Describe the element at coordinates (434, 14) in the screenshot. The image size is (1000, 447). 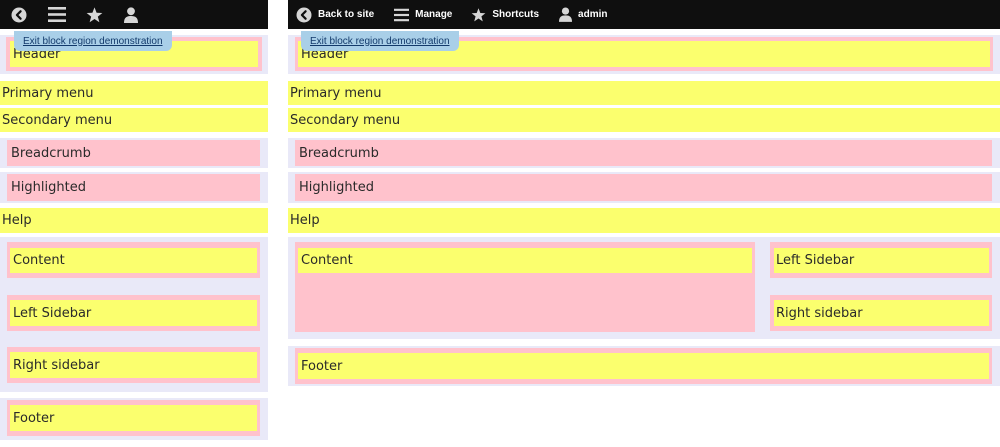
I see `manage-label: Manage` at that location.